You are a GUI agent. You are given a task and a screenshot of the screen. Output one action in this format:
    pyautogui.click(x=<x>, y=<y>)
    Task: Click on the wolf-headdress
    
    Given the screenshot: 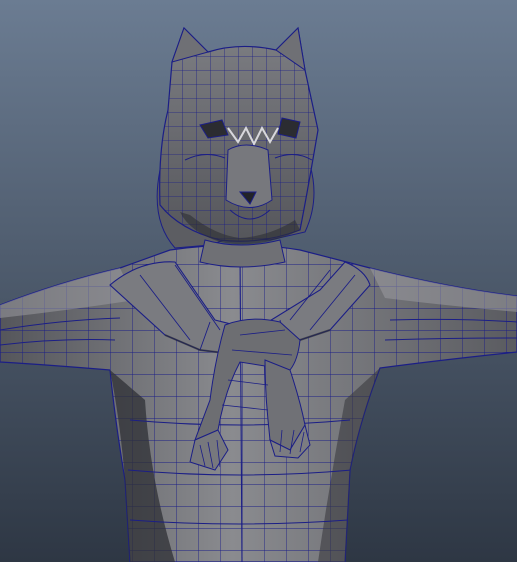 What is the action you would take?
    pyautogui.click(x=240, y=135)
    